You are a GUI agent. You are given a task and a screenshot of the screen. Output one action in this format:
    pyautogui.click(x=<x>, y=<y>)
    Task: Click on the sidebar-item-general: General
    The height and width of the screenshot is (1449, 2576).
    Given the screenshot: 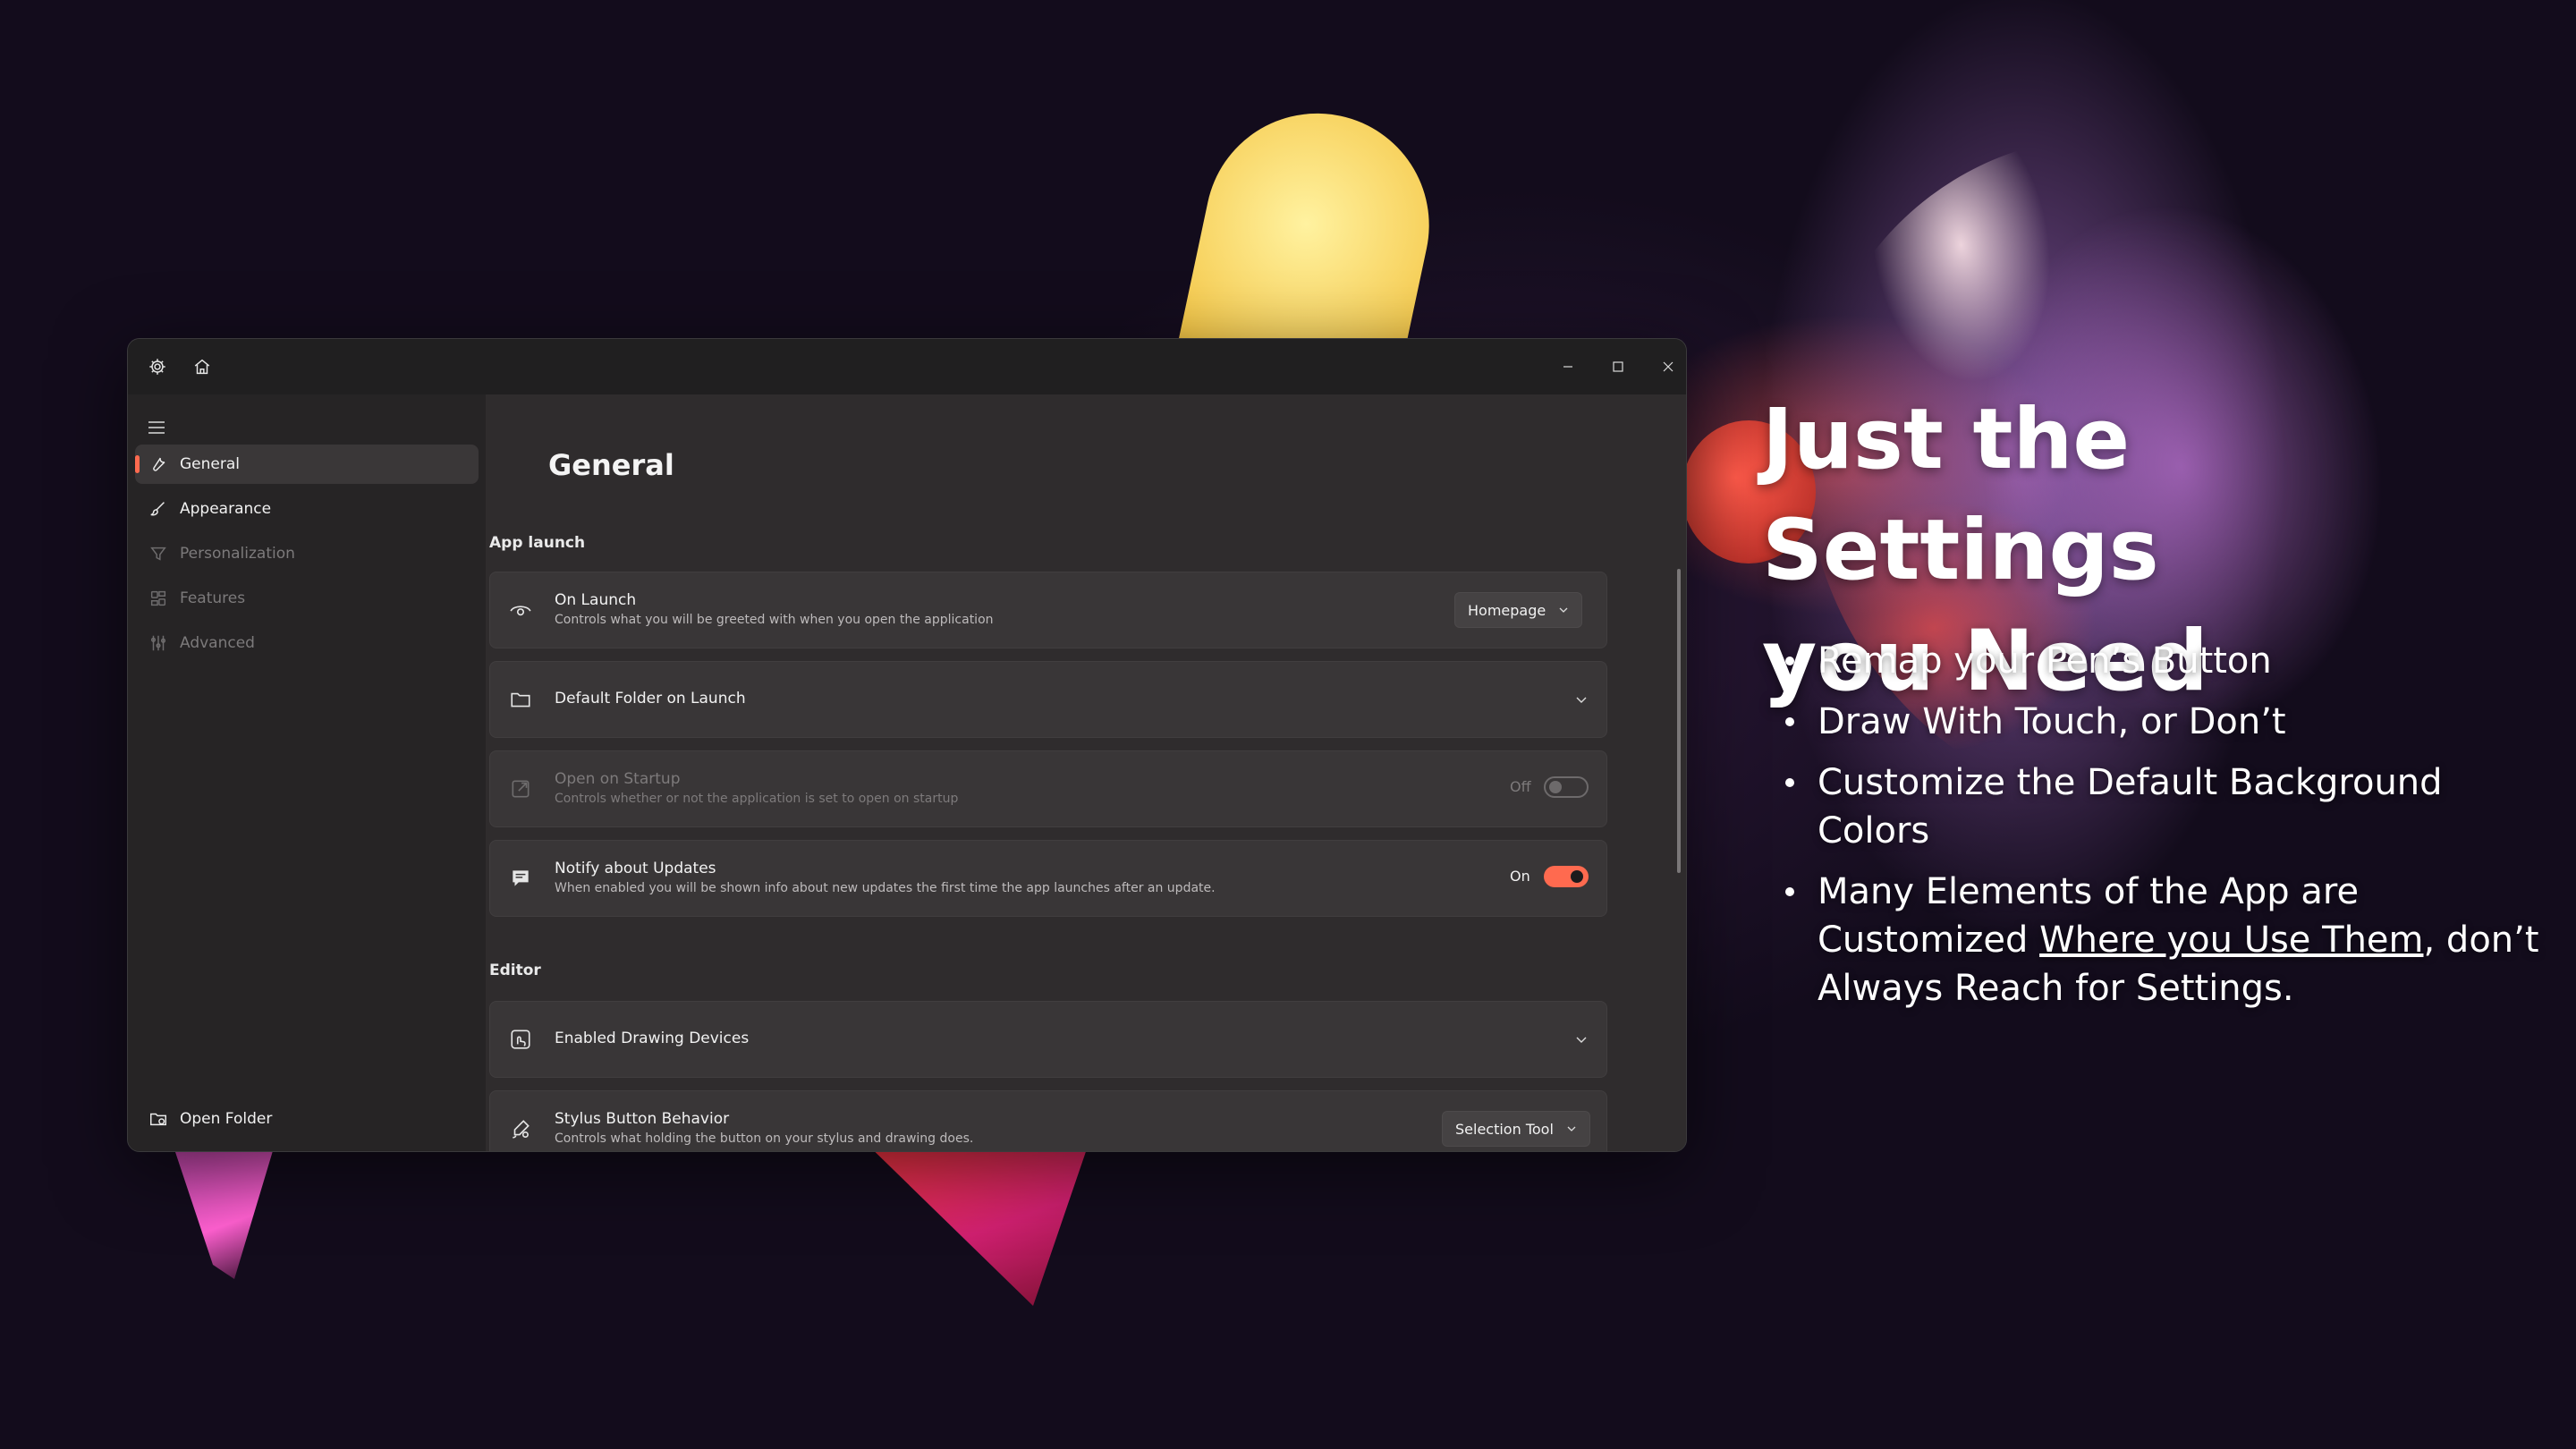 What is the action you would take?
    pyautogui.click(x=307, y=464)
    